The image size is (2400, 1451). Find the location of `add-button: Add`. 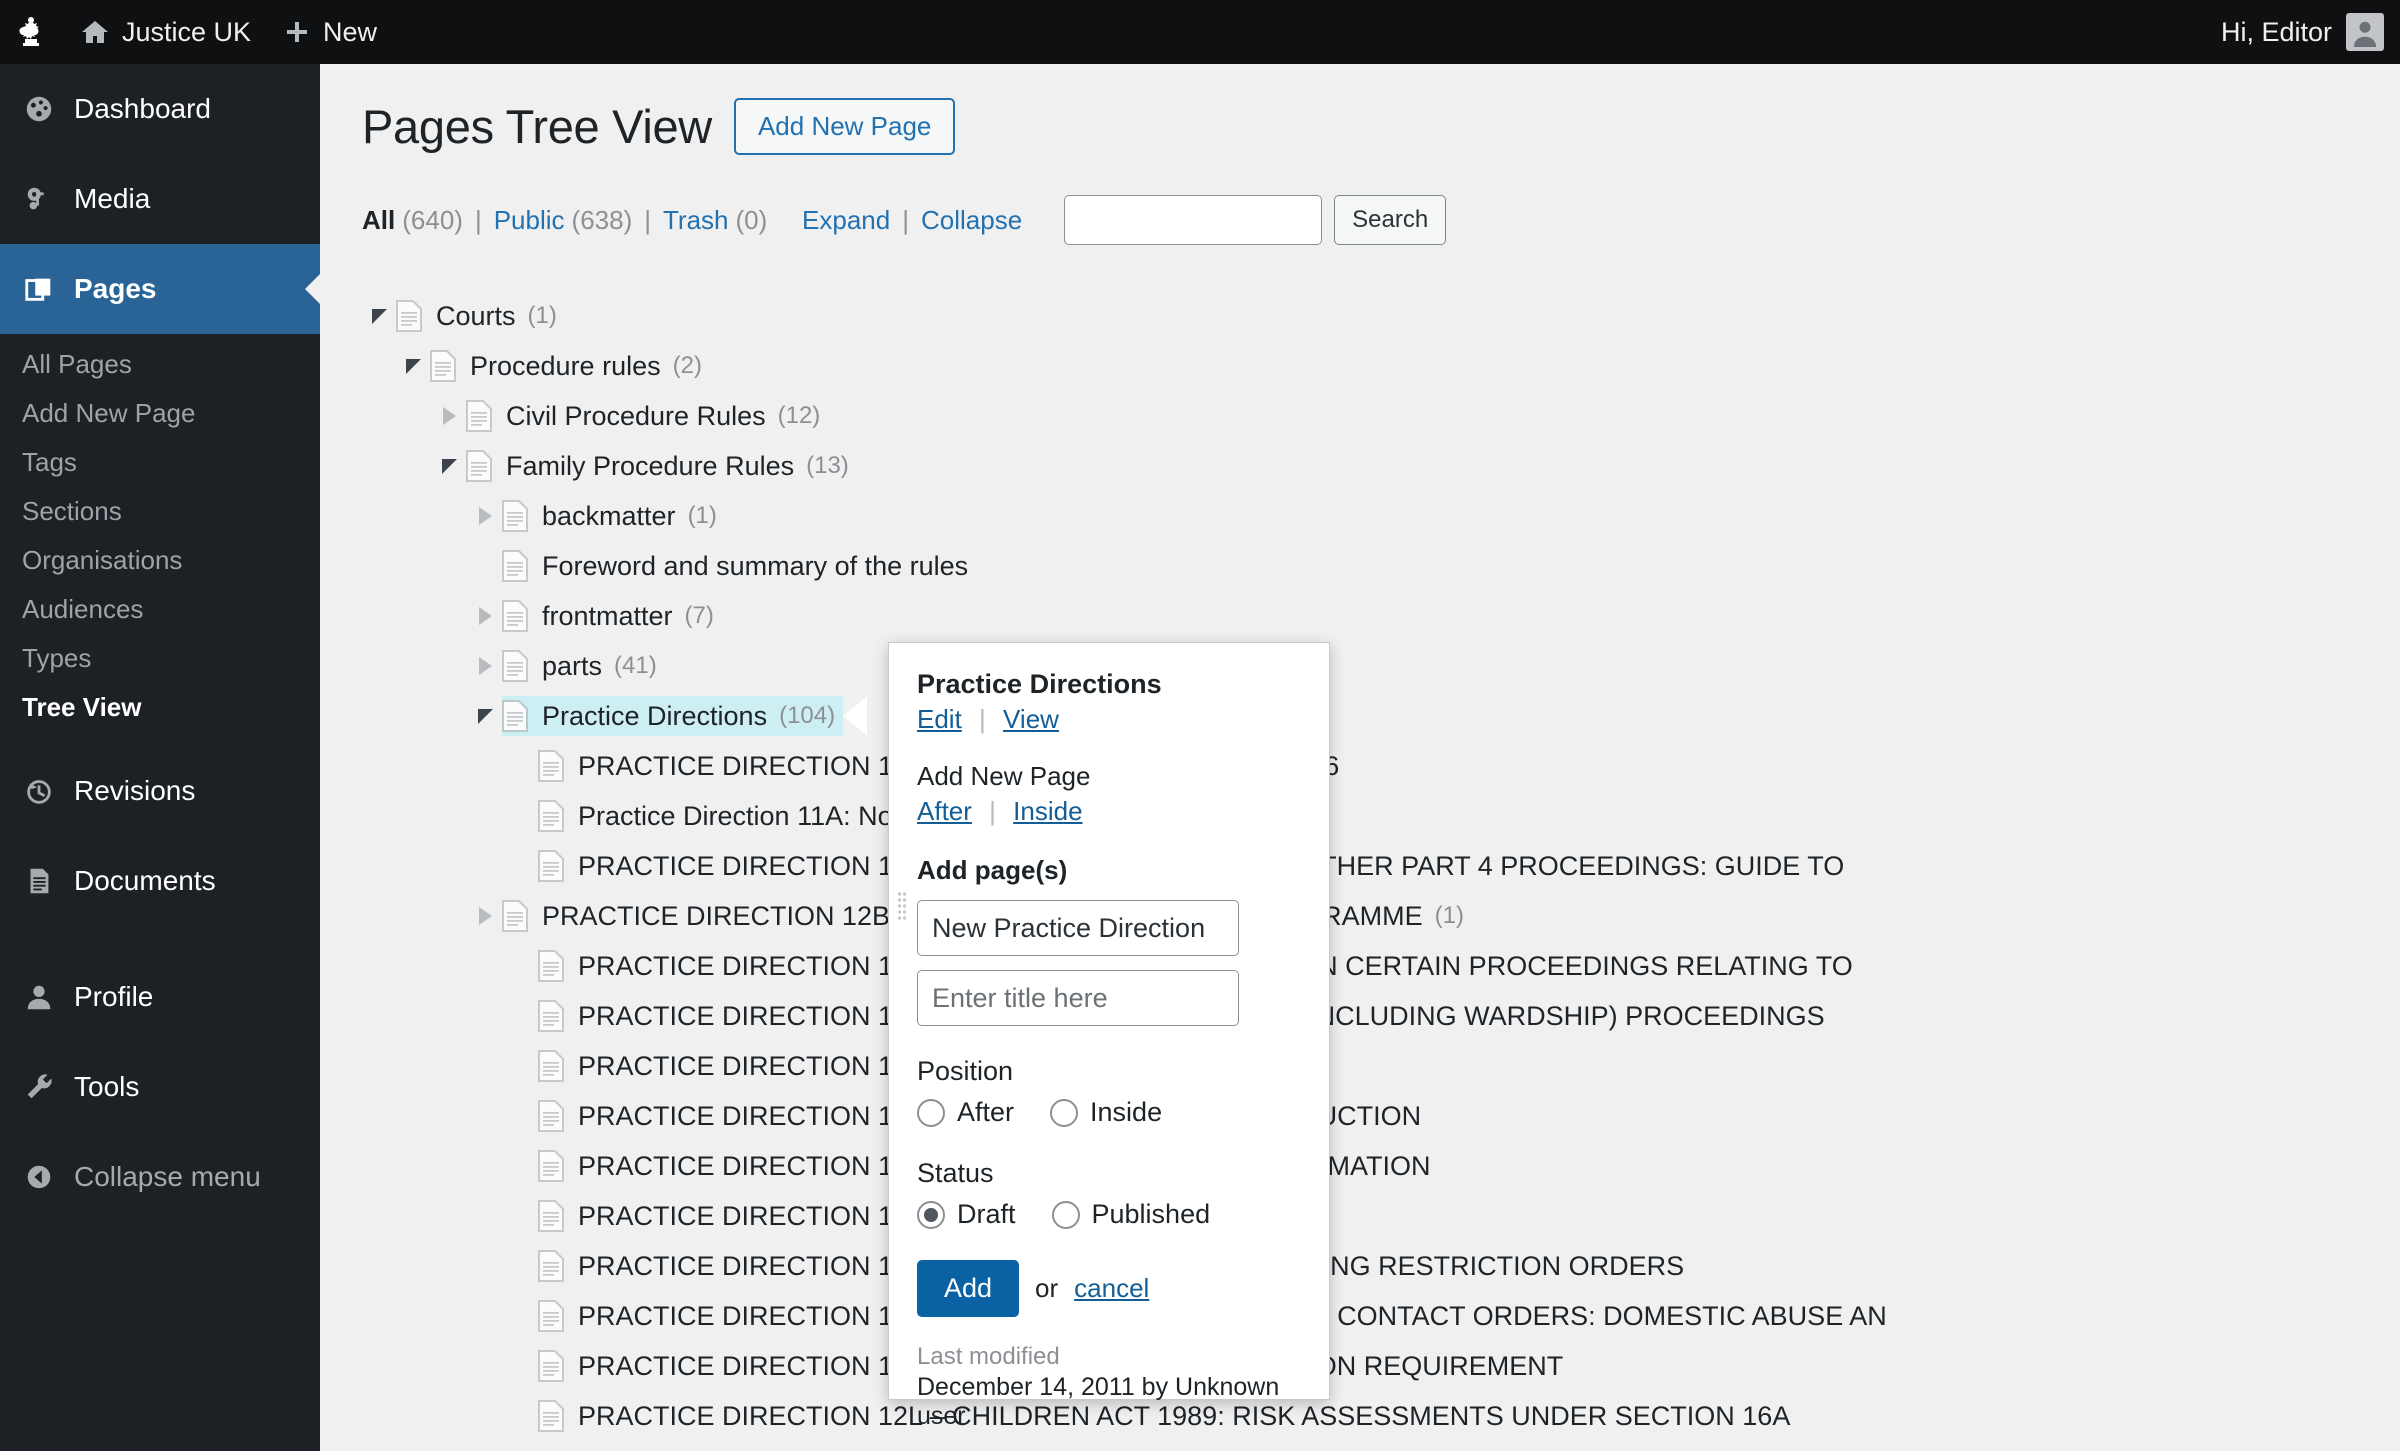

add-button: Add is located at coordinates (968, 1288).